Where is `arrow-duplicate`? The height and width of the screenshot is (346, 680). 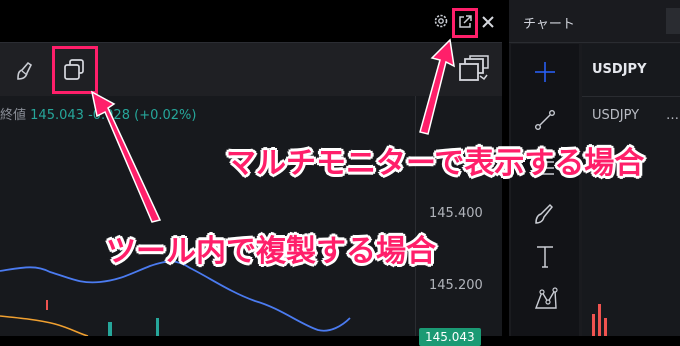
arrow-duplicate is located at coordinates (126, 156).